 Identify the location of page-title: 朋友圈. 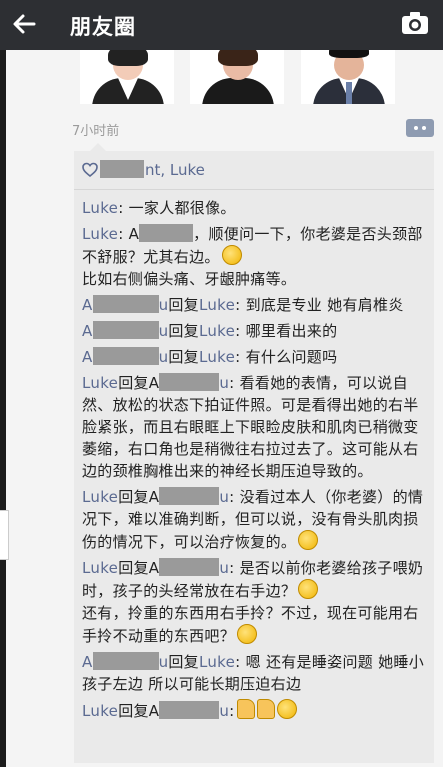
(103, 27).